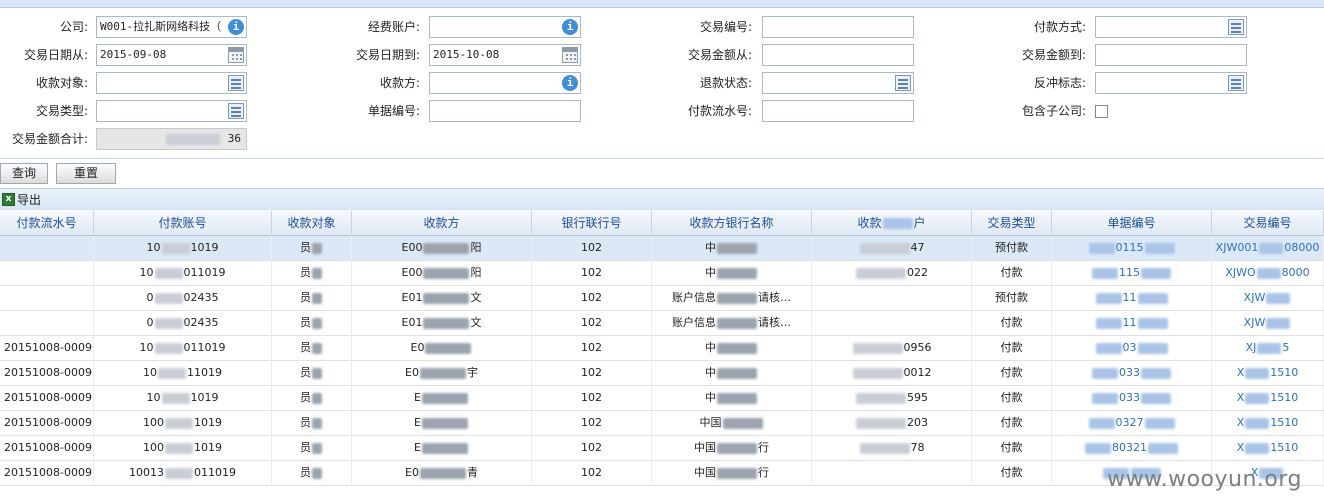  What do you see at coordinates (838, 27) in the screenshot?
I see `transaction-no-field` at bounding box center [838, 27].